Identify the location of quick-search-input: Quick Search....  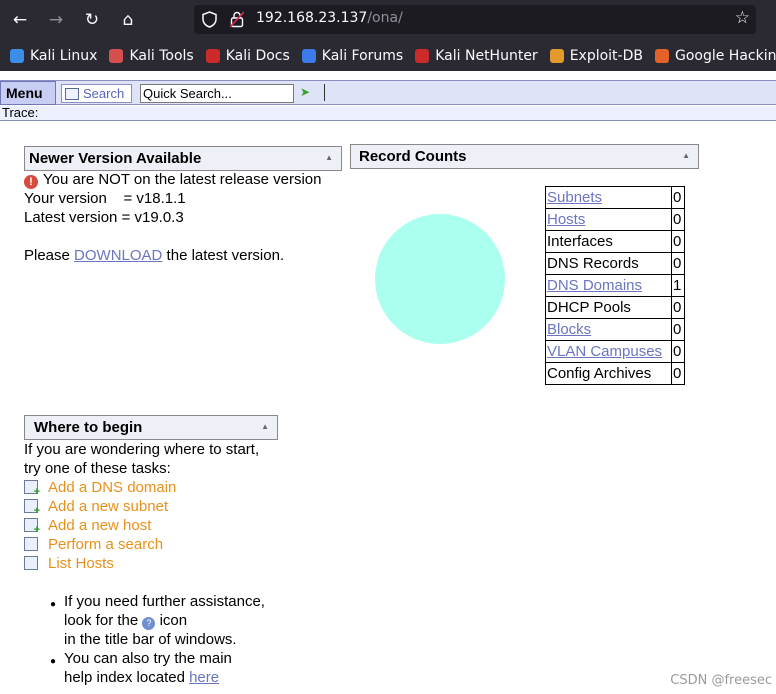
(217, 93).